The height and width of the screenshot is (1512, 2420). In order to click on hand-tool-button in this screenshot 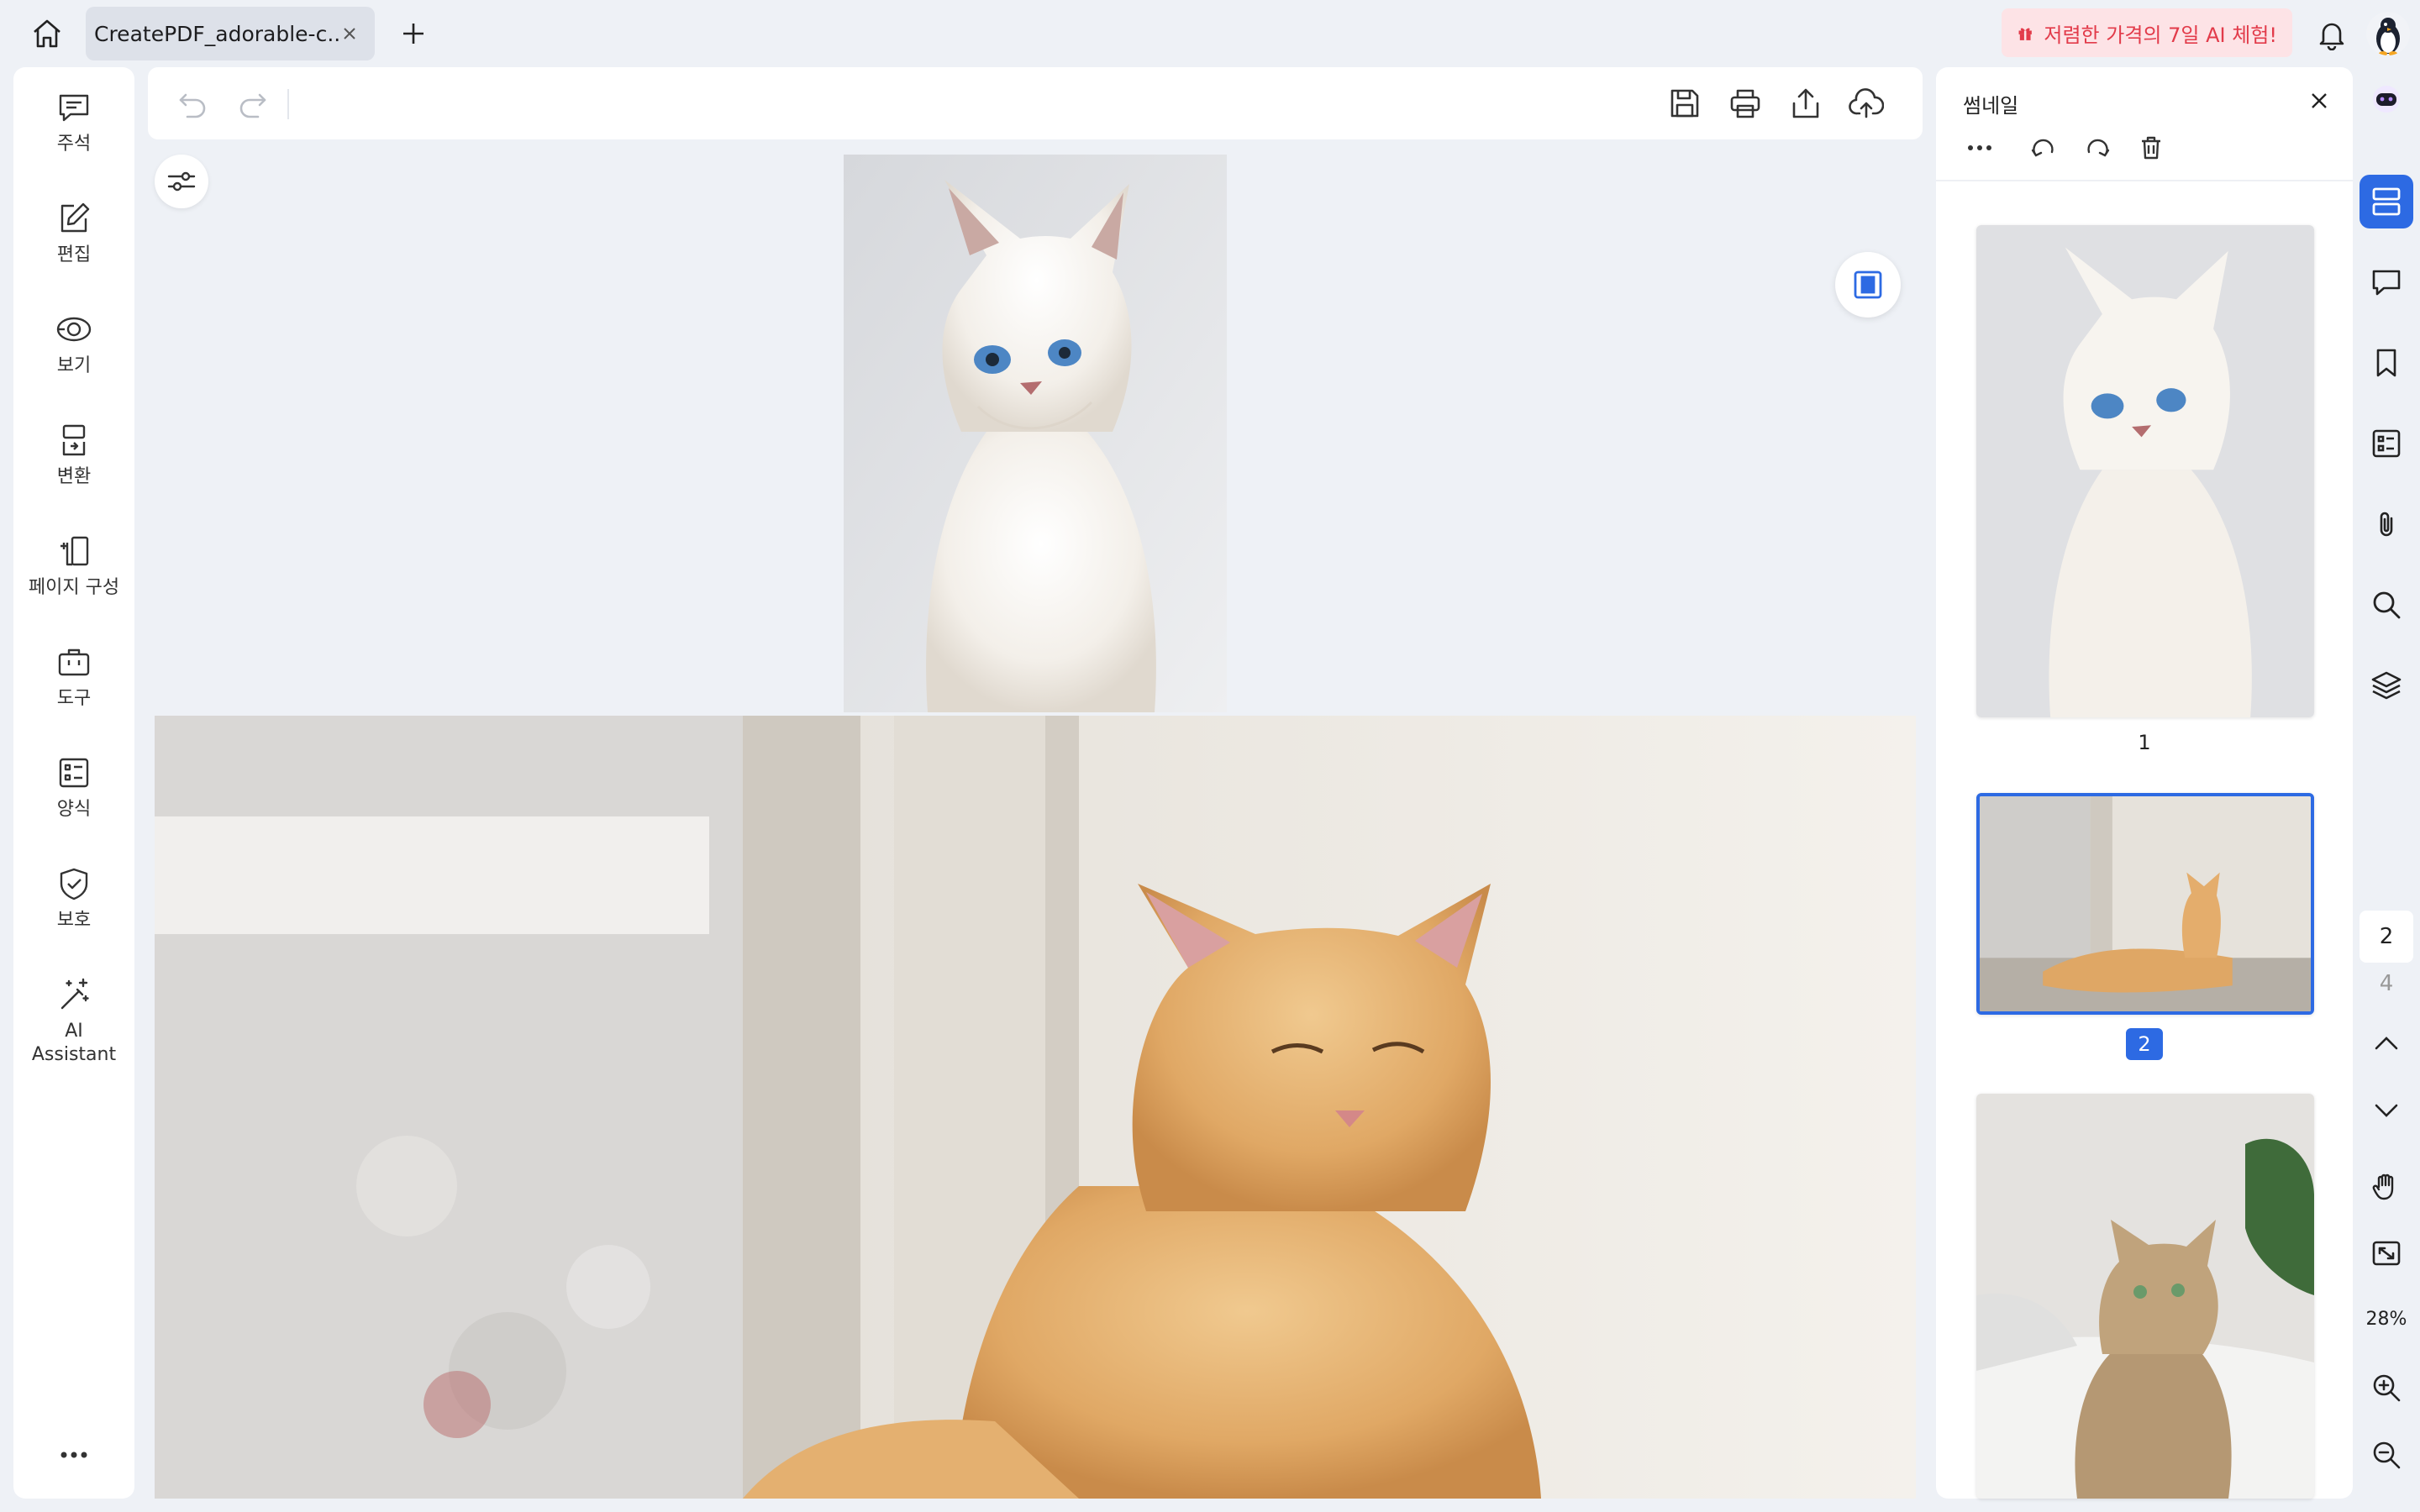, I will do `click(2387, 1186)`.